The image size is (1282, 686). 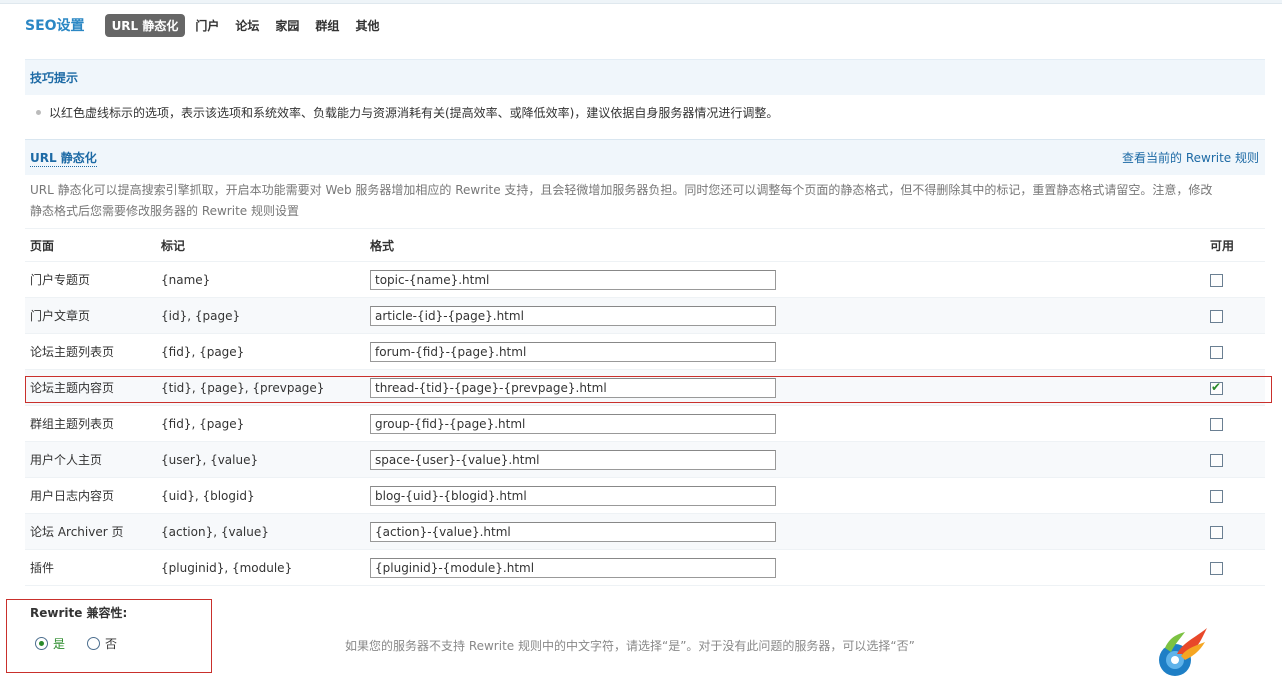 I want to click on tab-group: 群组, so click(x=327, y=25).